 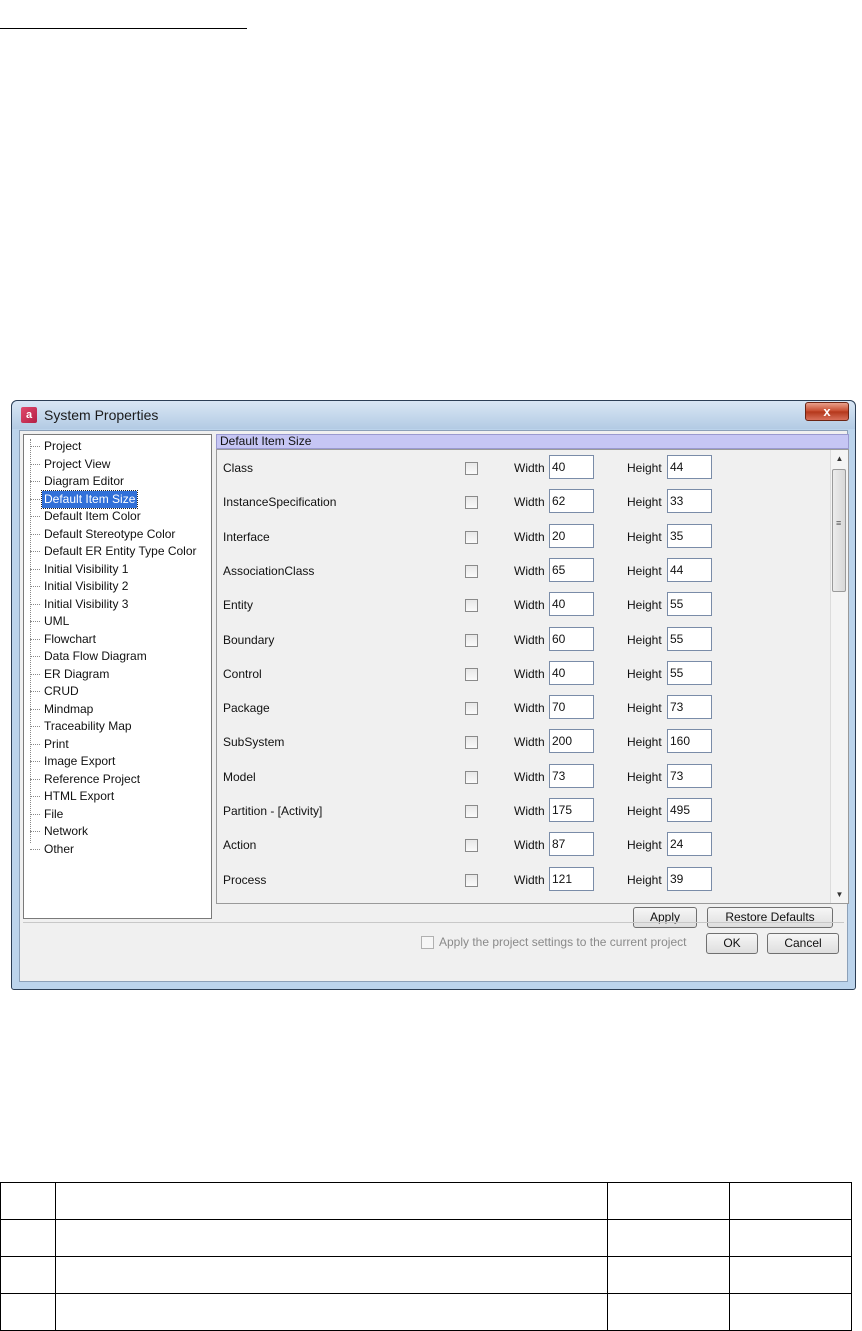 What do you see at coordinates (50, 621) in the screenshot?
I see `tree-item-uml: UML` at bounding box center [50, 621].